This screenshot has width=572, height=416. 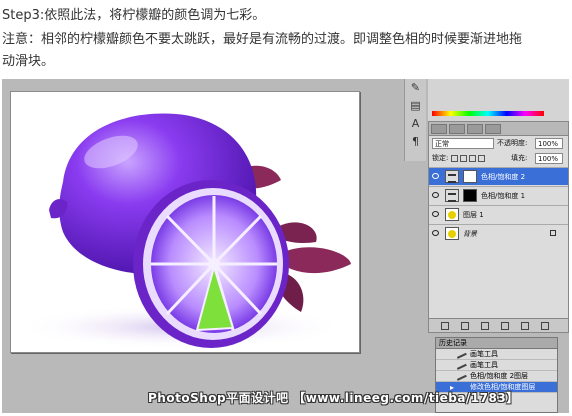 What do you see at coordinates (498, 325) in the screenshot?
I see `layers-footer` at bounding box center [498, 325].